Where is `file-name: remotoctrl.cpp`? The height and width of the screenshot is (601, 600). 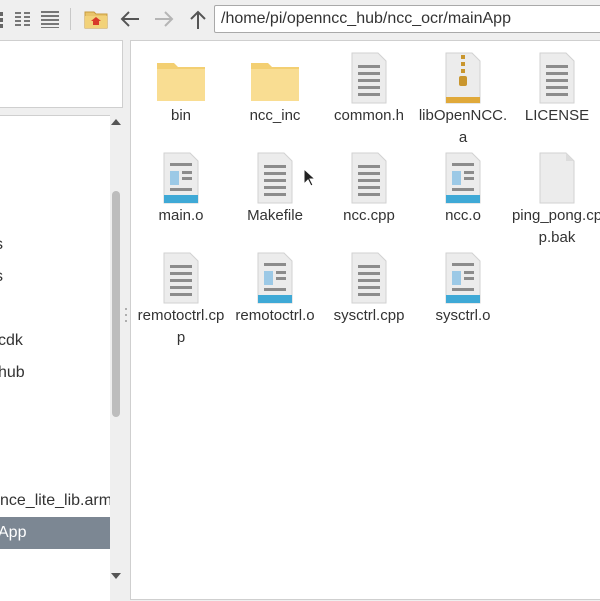
file-name: remotoctrl.cpp is located at coordinates (181, 326).